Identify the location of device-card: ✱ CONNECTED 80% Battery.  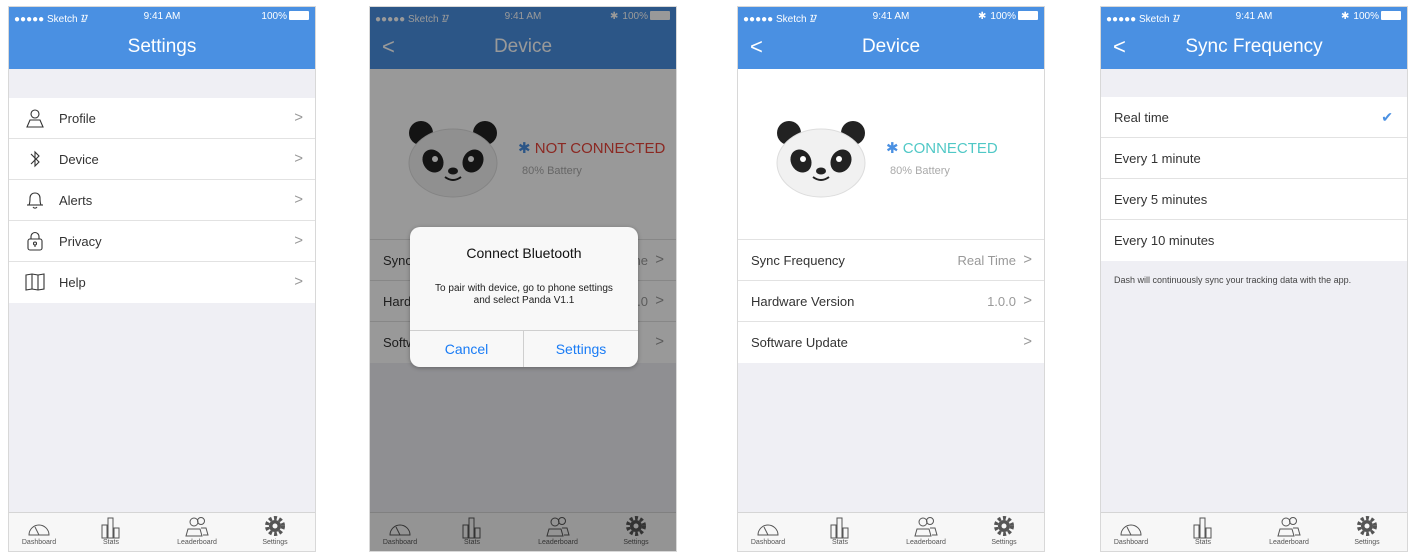
(891, 154).